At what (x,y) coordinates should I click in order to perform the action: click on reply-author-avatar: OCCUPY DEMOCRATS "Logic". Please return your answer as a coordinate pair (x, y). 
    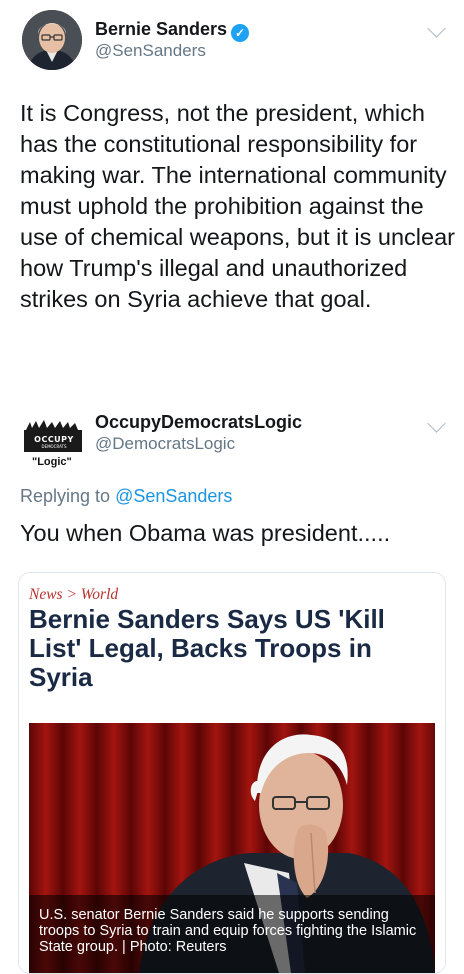
    Looking at the image, I should click on (53, 443).